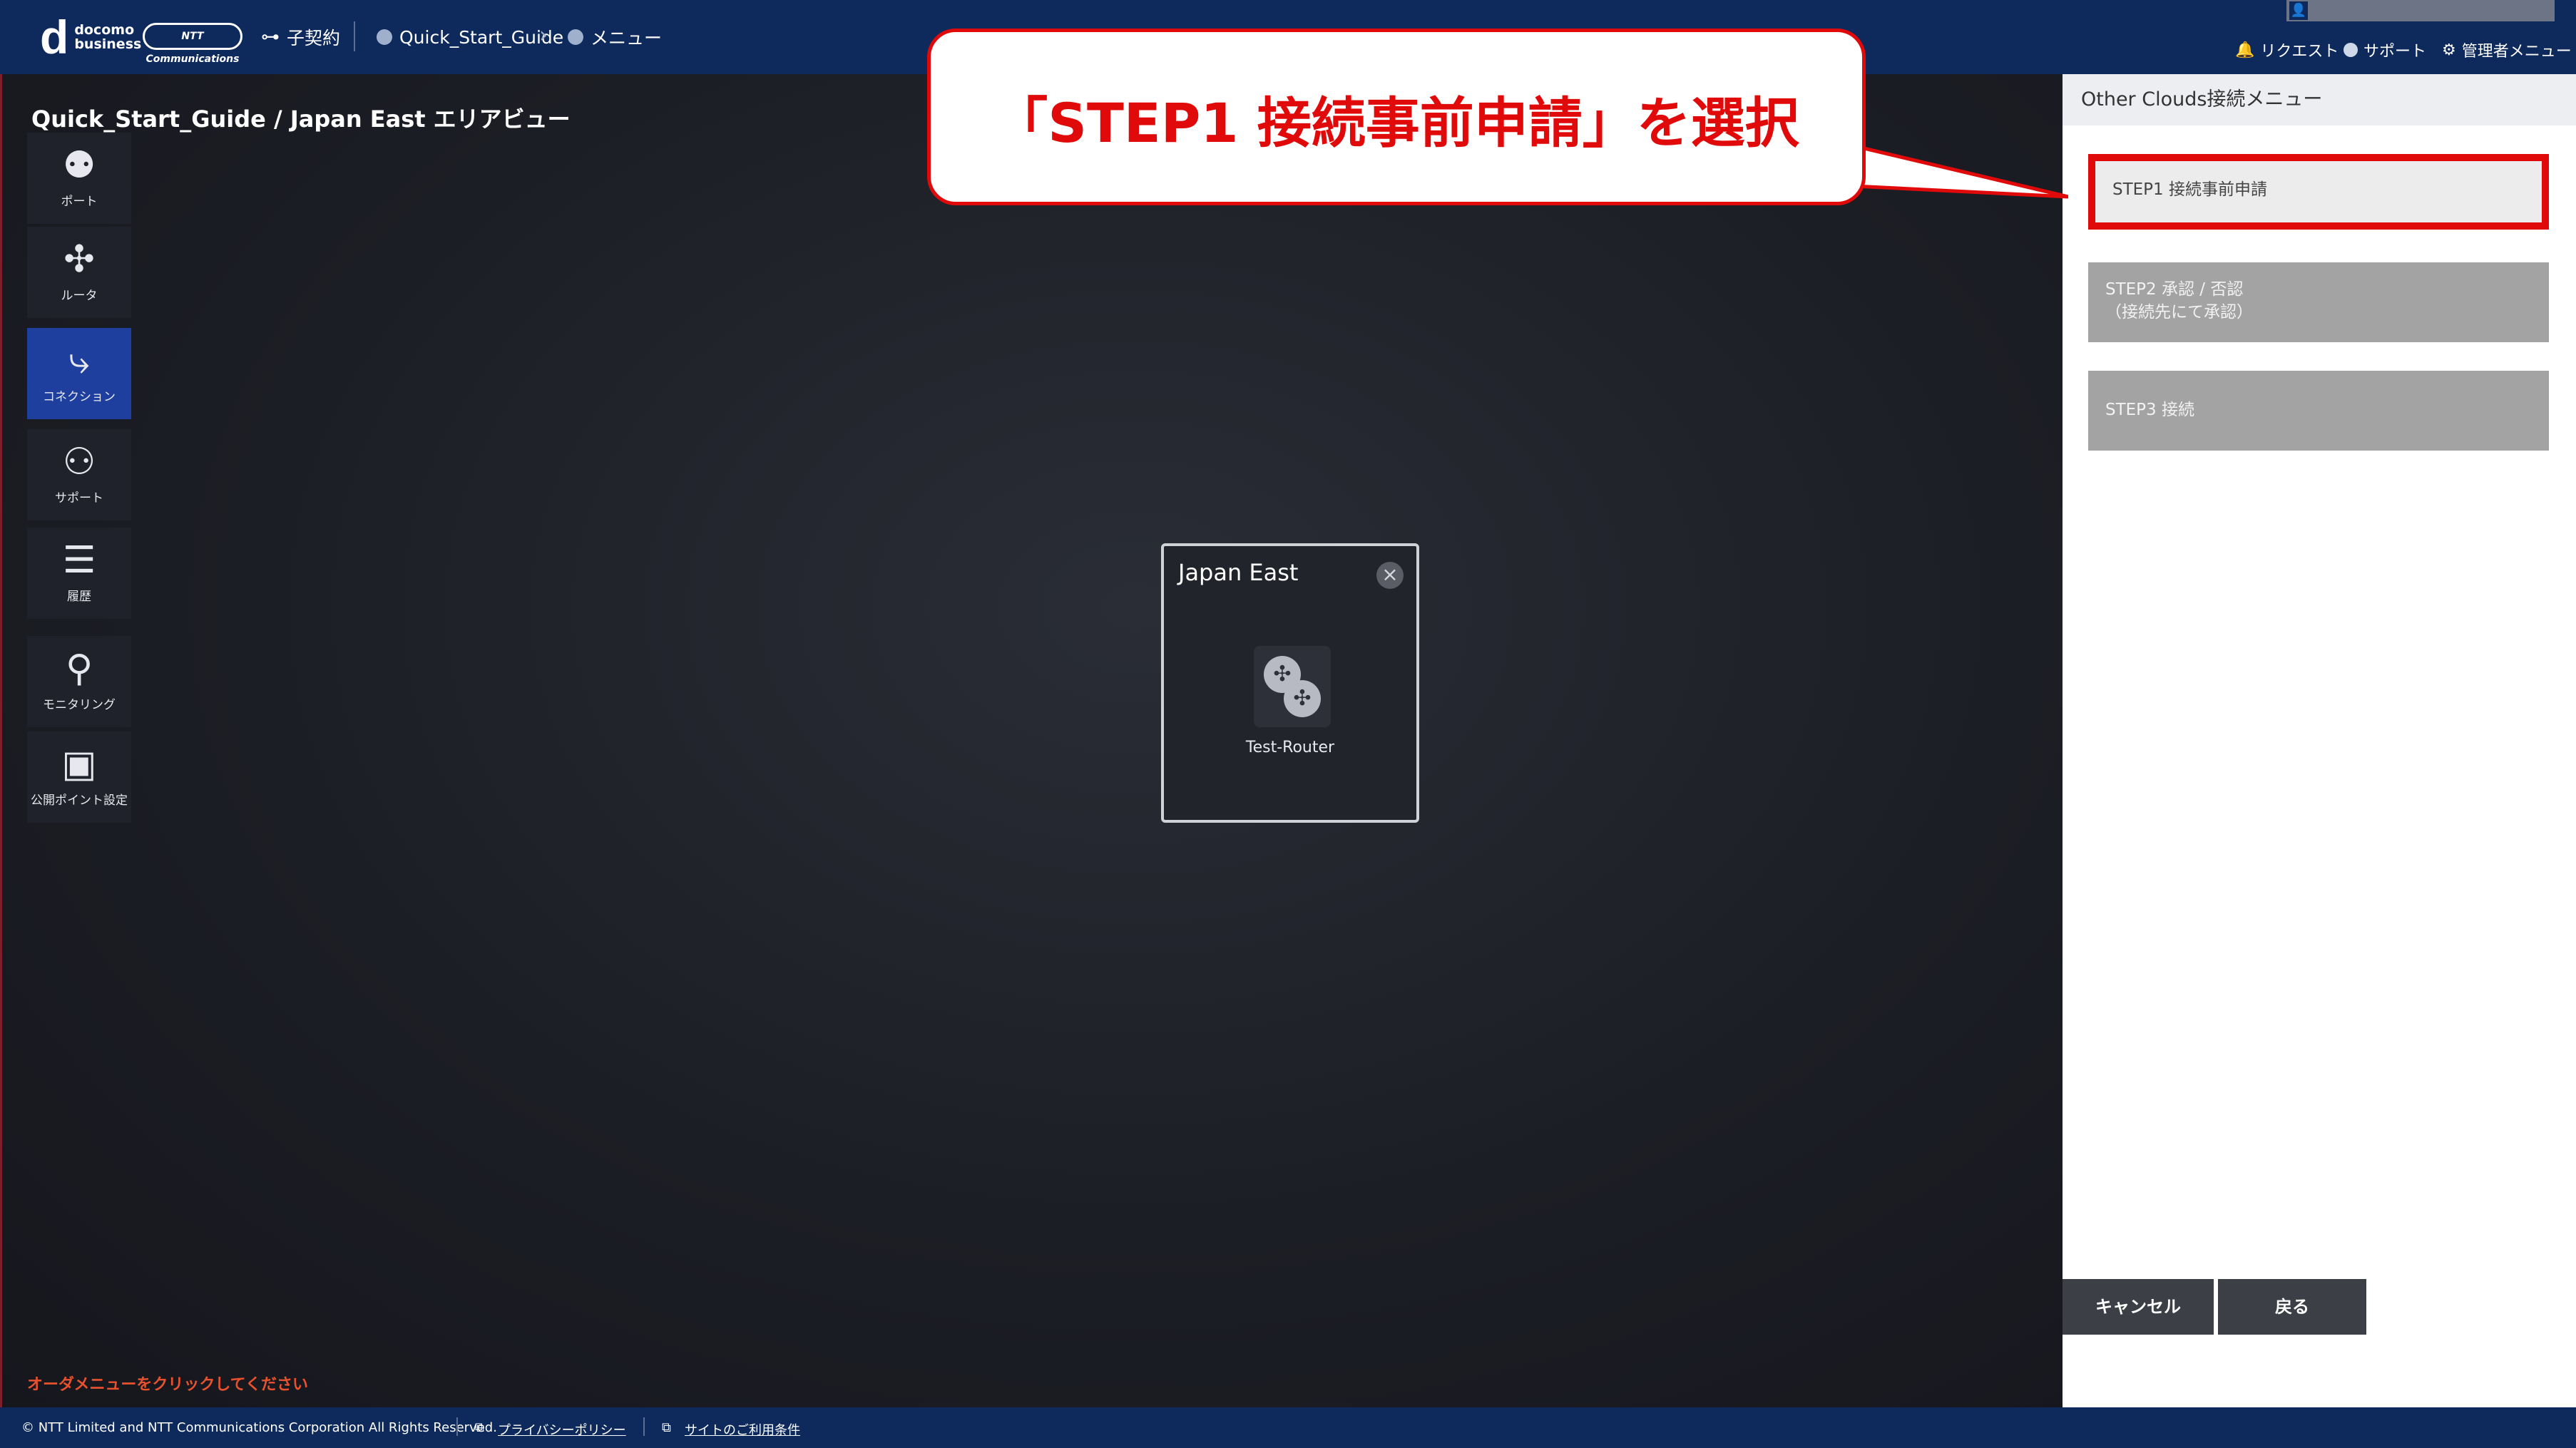  What do you see at coordinates (79, 360) in the screenshot?
I see `connection-icon: ⤷` at bounding box center [79, 360].